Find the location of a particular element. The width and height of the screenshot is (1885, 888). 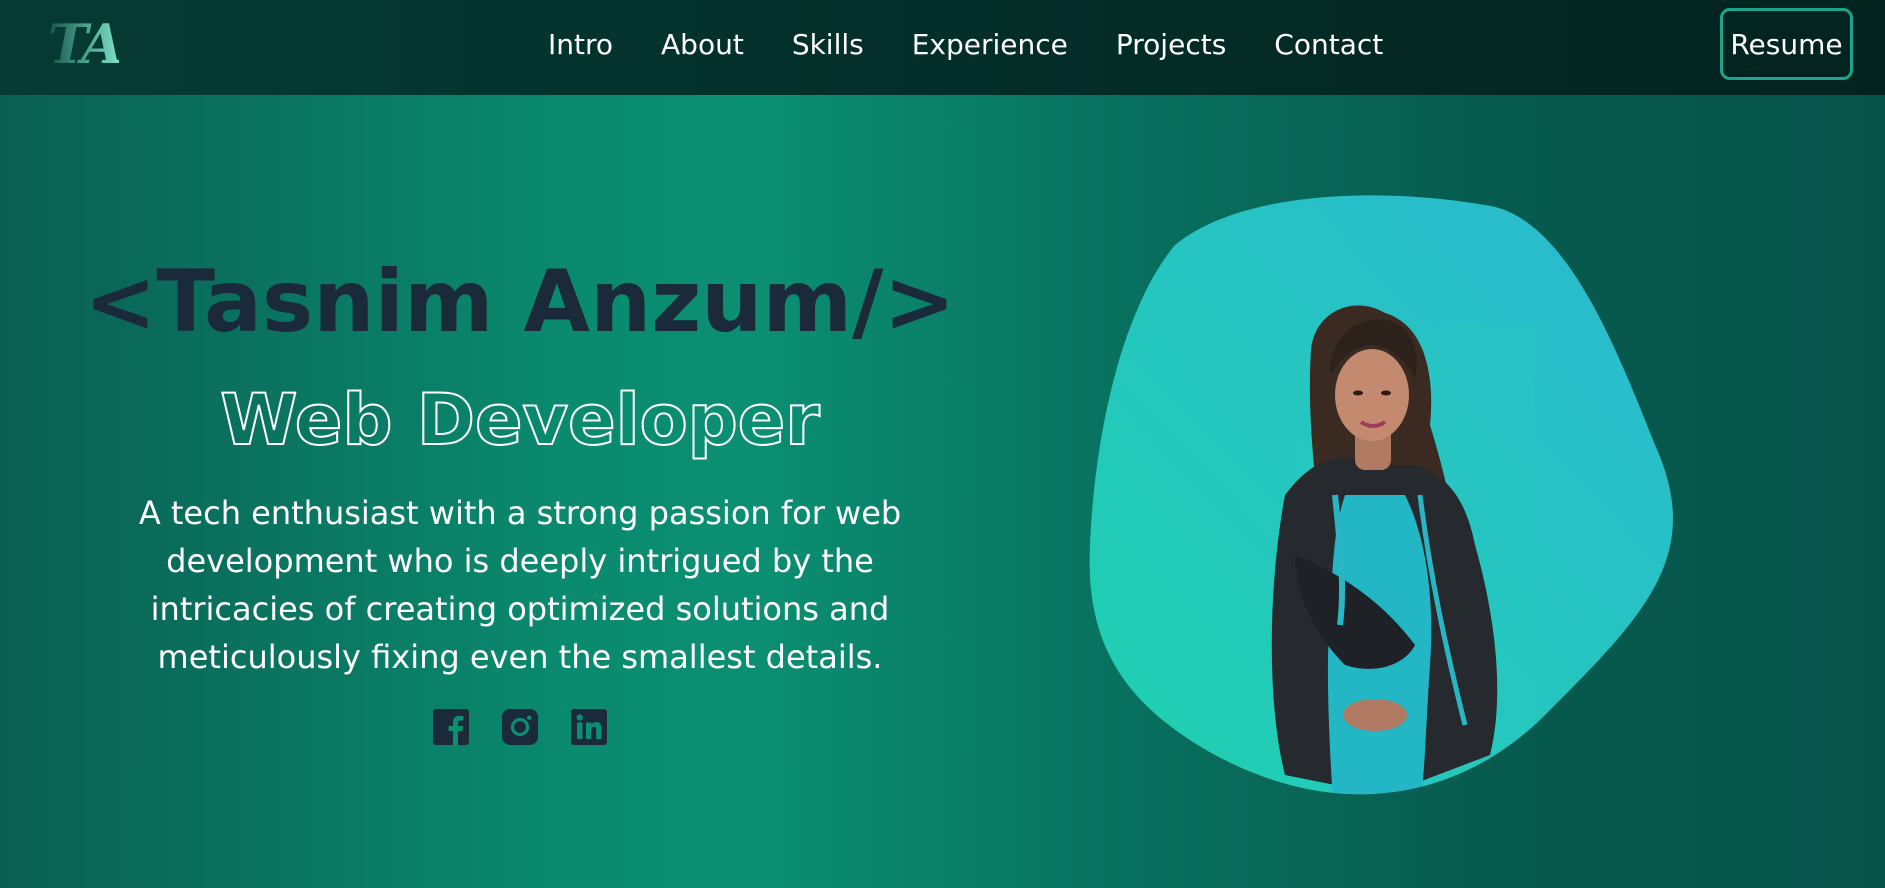

person-silhouette is located at coordinates (1403, 550).